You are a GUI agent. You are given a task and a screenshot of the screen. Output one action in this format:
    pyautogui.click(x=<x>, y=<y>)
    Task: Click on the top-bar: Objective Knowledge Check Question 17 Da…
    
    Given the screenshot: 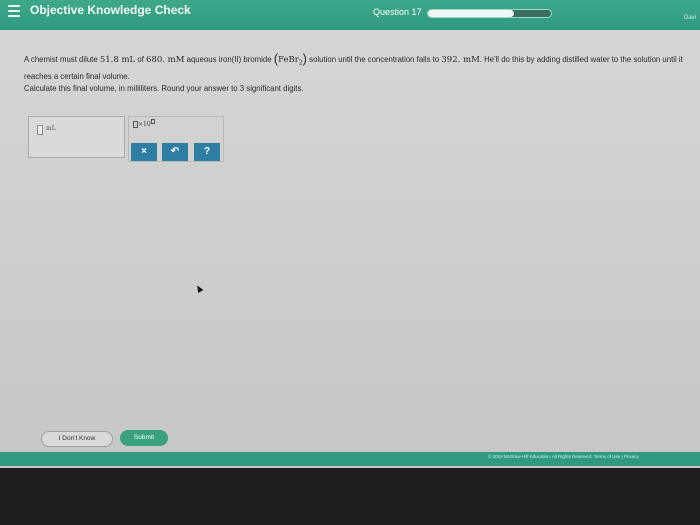 What is the action you would take?
    pyautogui.click(x=350, y=15)
    